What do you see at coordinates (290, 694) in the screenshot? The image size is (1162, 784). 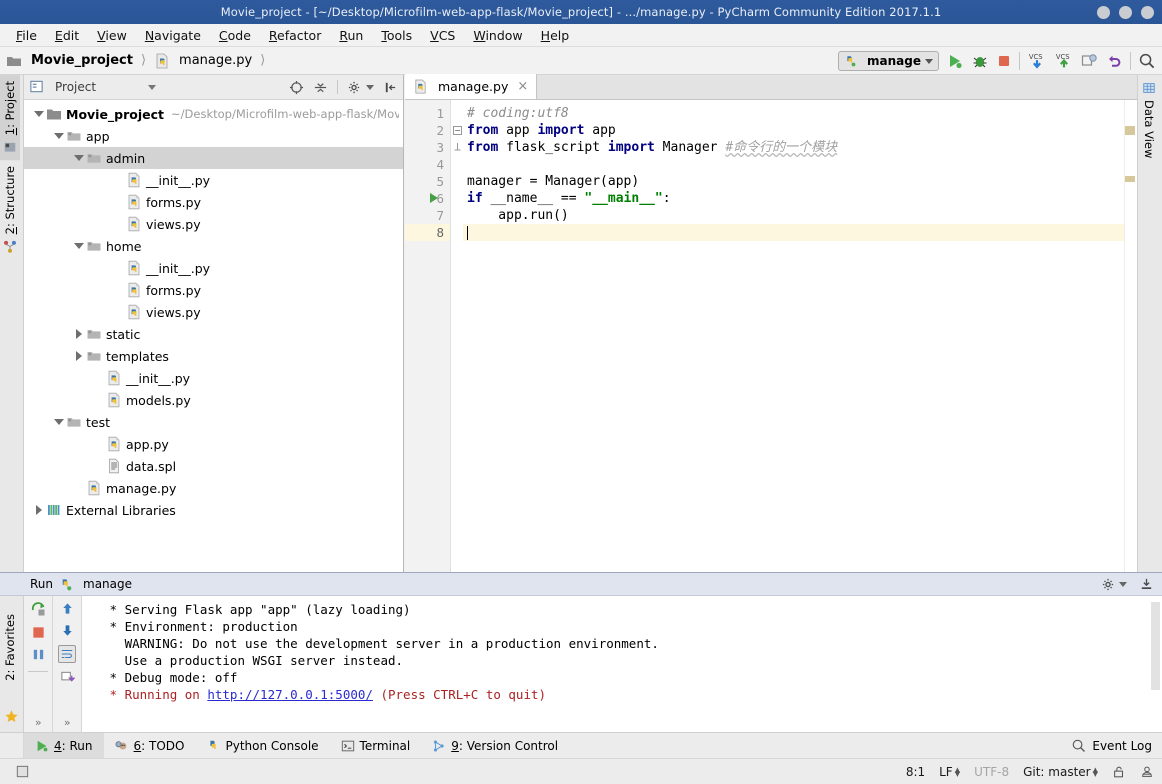 I see `console-link: http://127.0.0.1:5000/` at bounding box center [290, 694].